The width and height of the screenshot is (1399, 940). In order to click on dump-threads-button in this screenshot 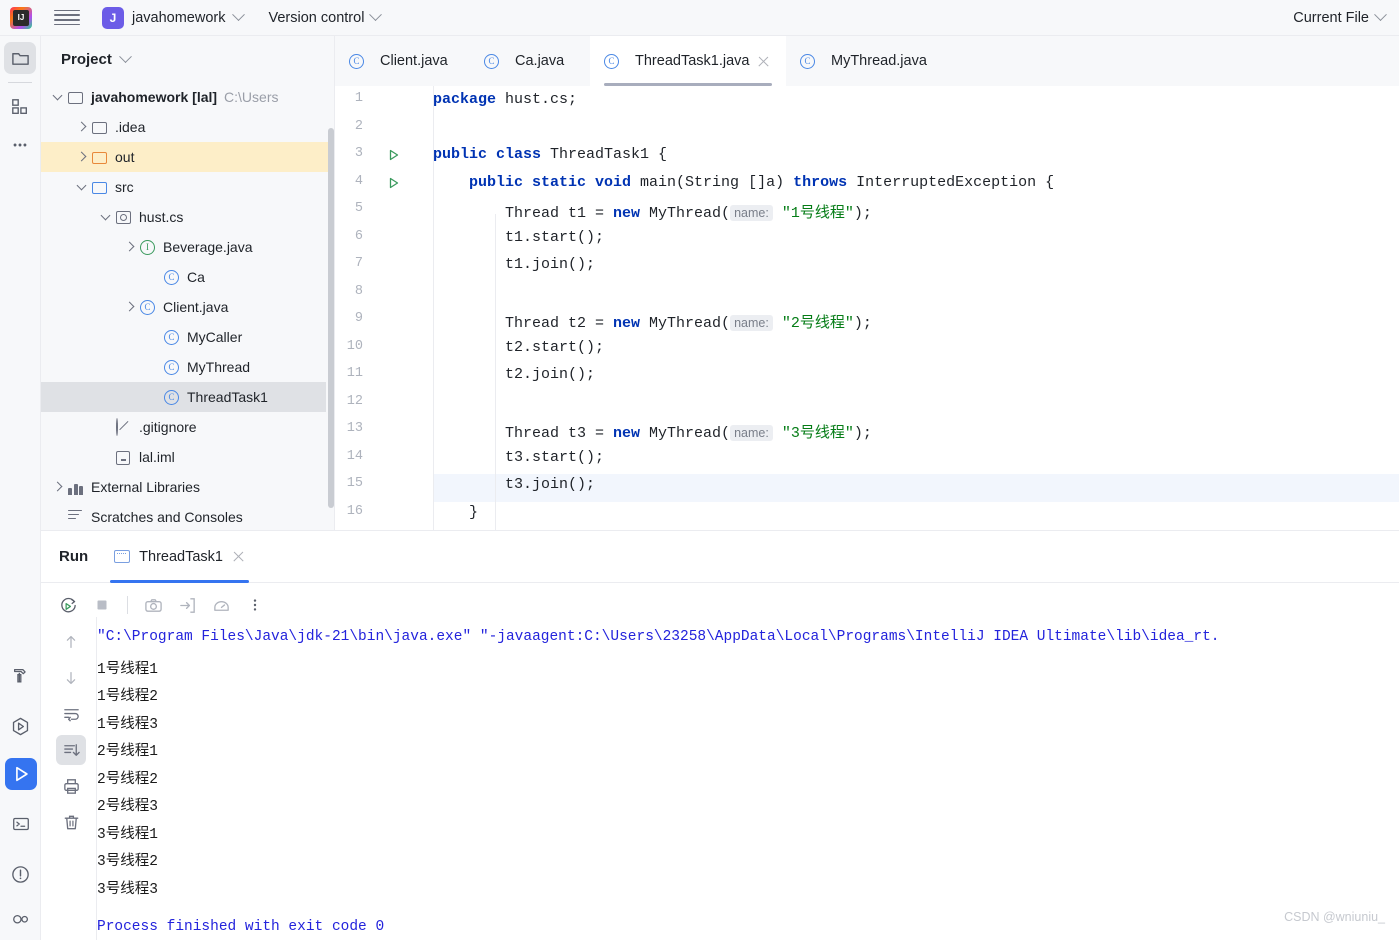, I will do `click(187, 605)`.